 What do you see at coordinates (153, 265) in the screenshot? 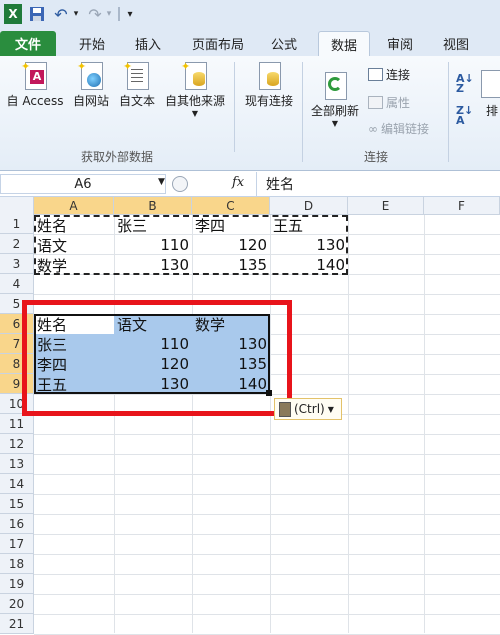
I see `cell-b3: 130` at bounding box center [153, 265].